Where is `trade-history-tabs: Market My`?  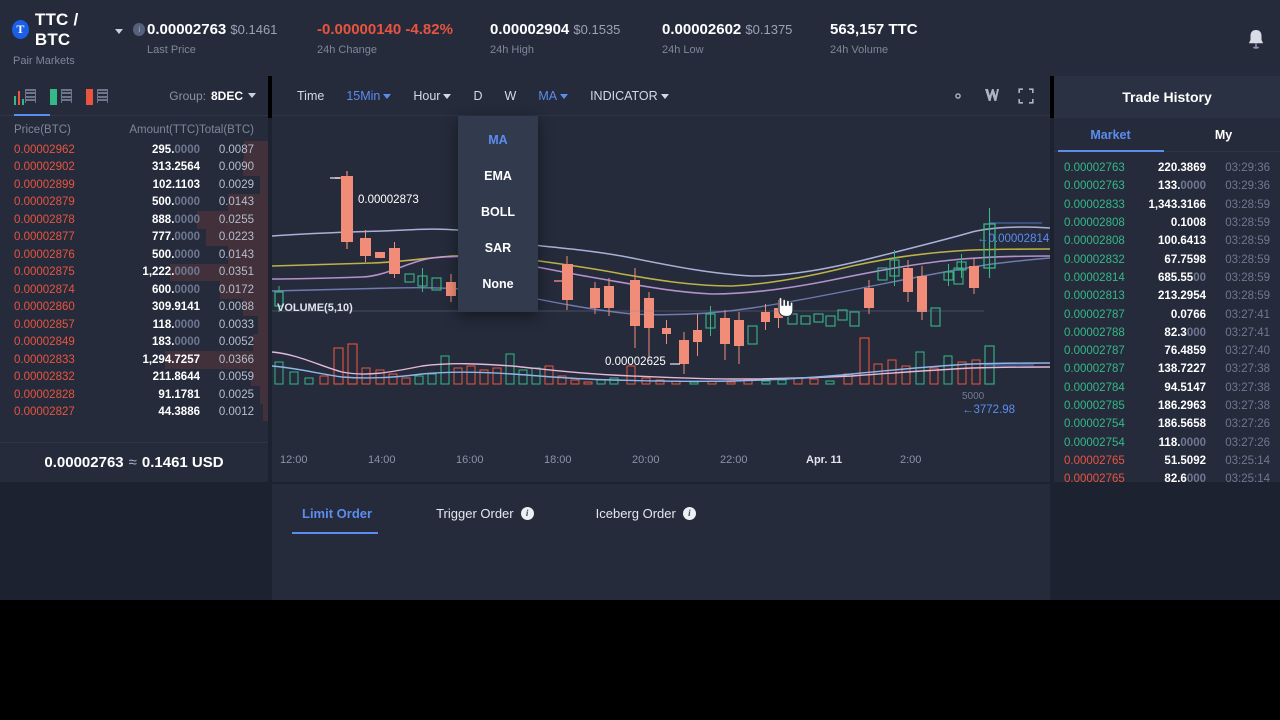
trade-history-tabs: Market My is located at coordinates (1167, 135).